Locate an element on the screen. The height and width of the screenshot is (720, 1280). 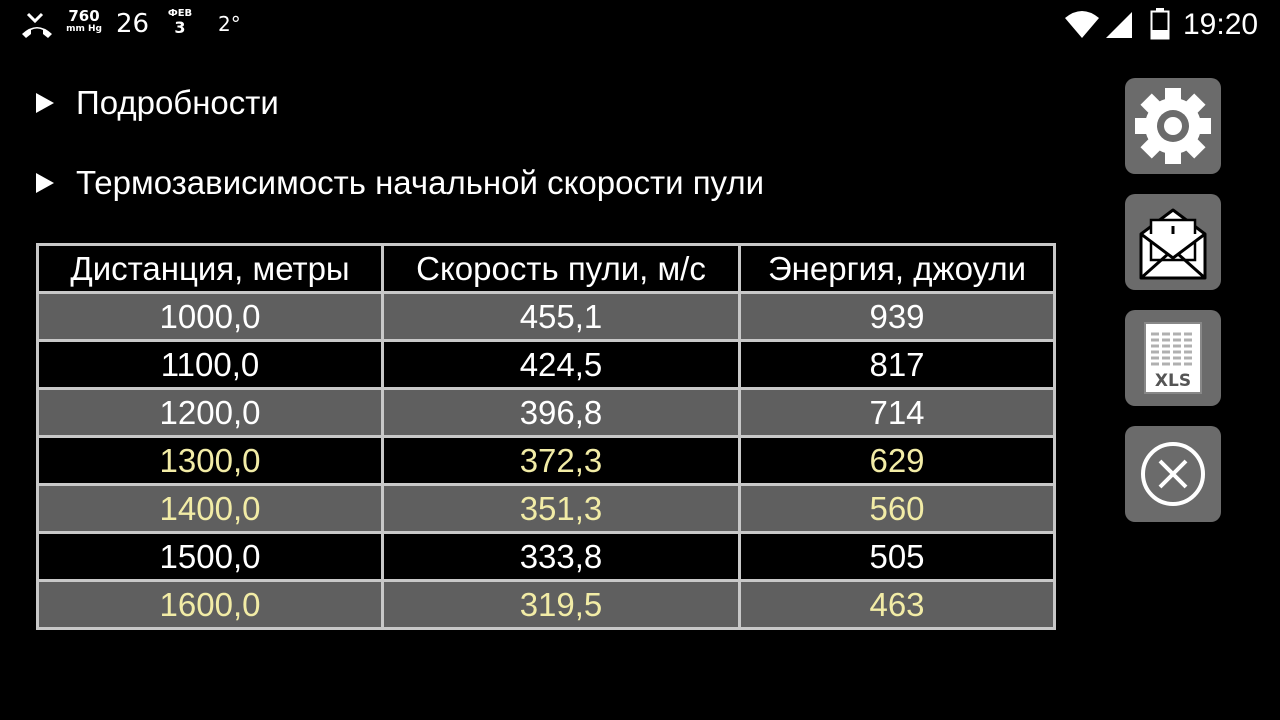
cell-speed: 333,8 is located at coordinates (561, 556).